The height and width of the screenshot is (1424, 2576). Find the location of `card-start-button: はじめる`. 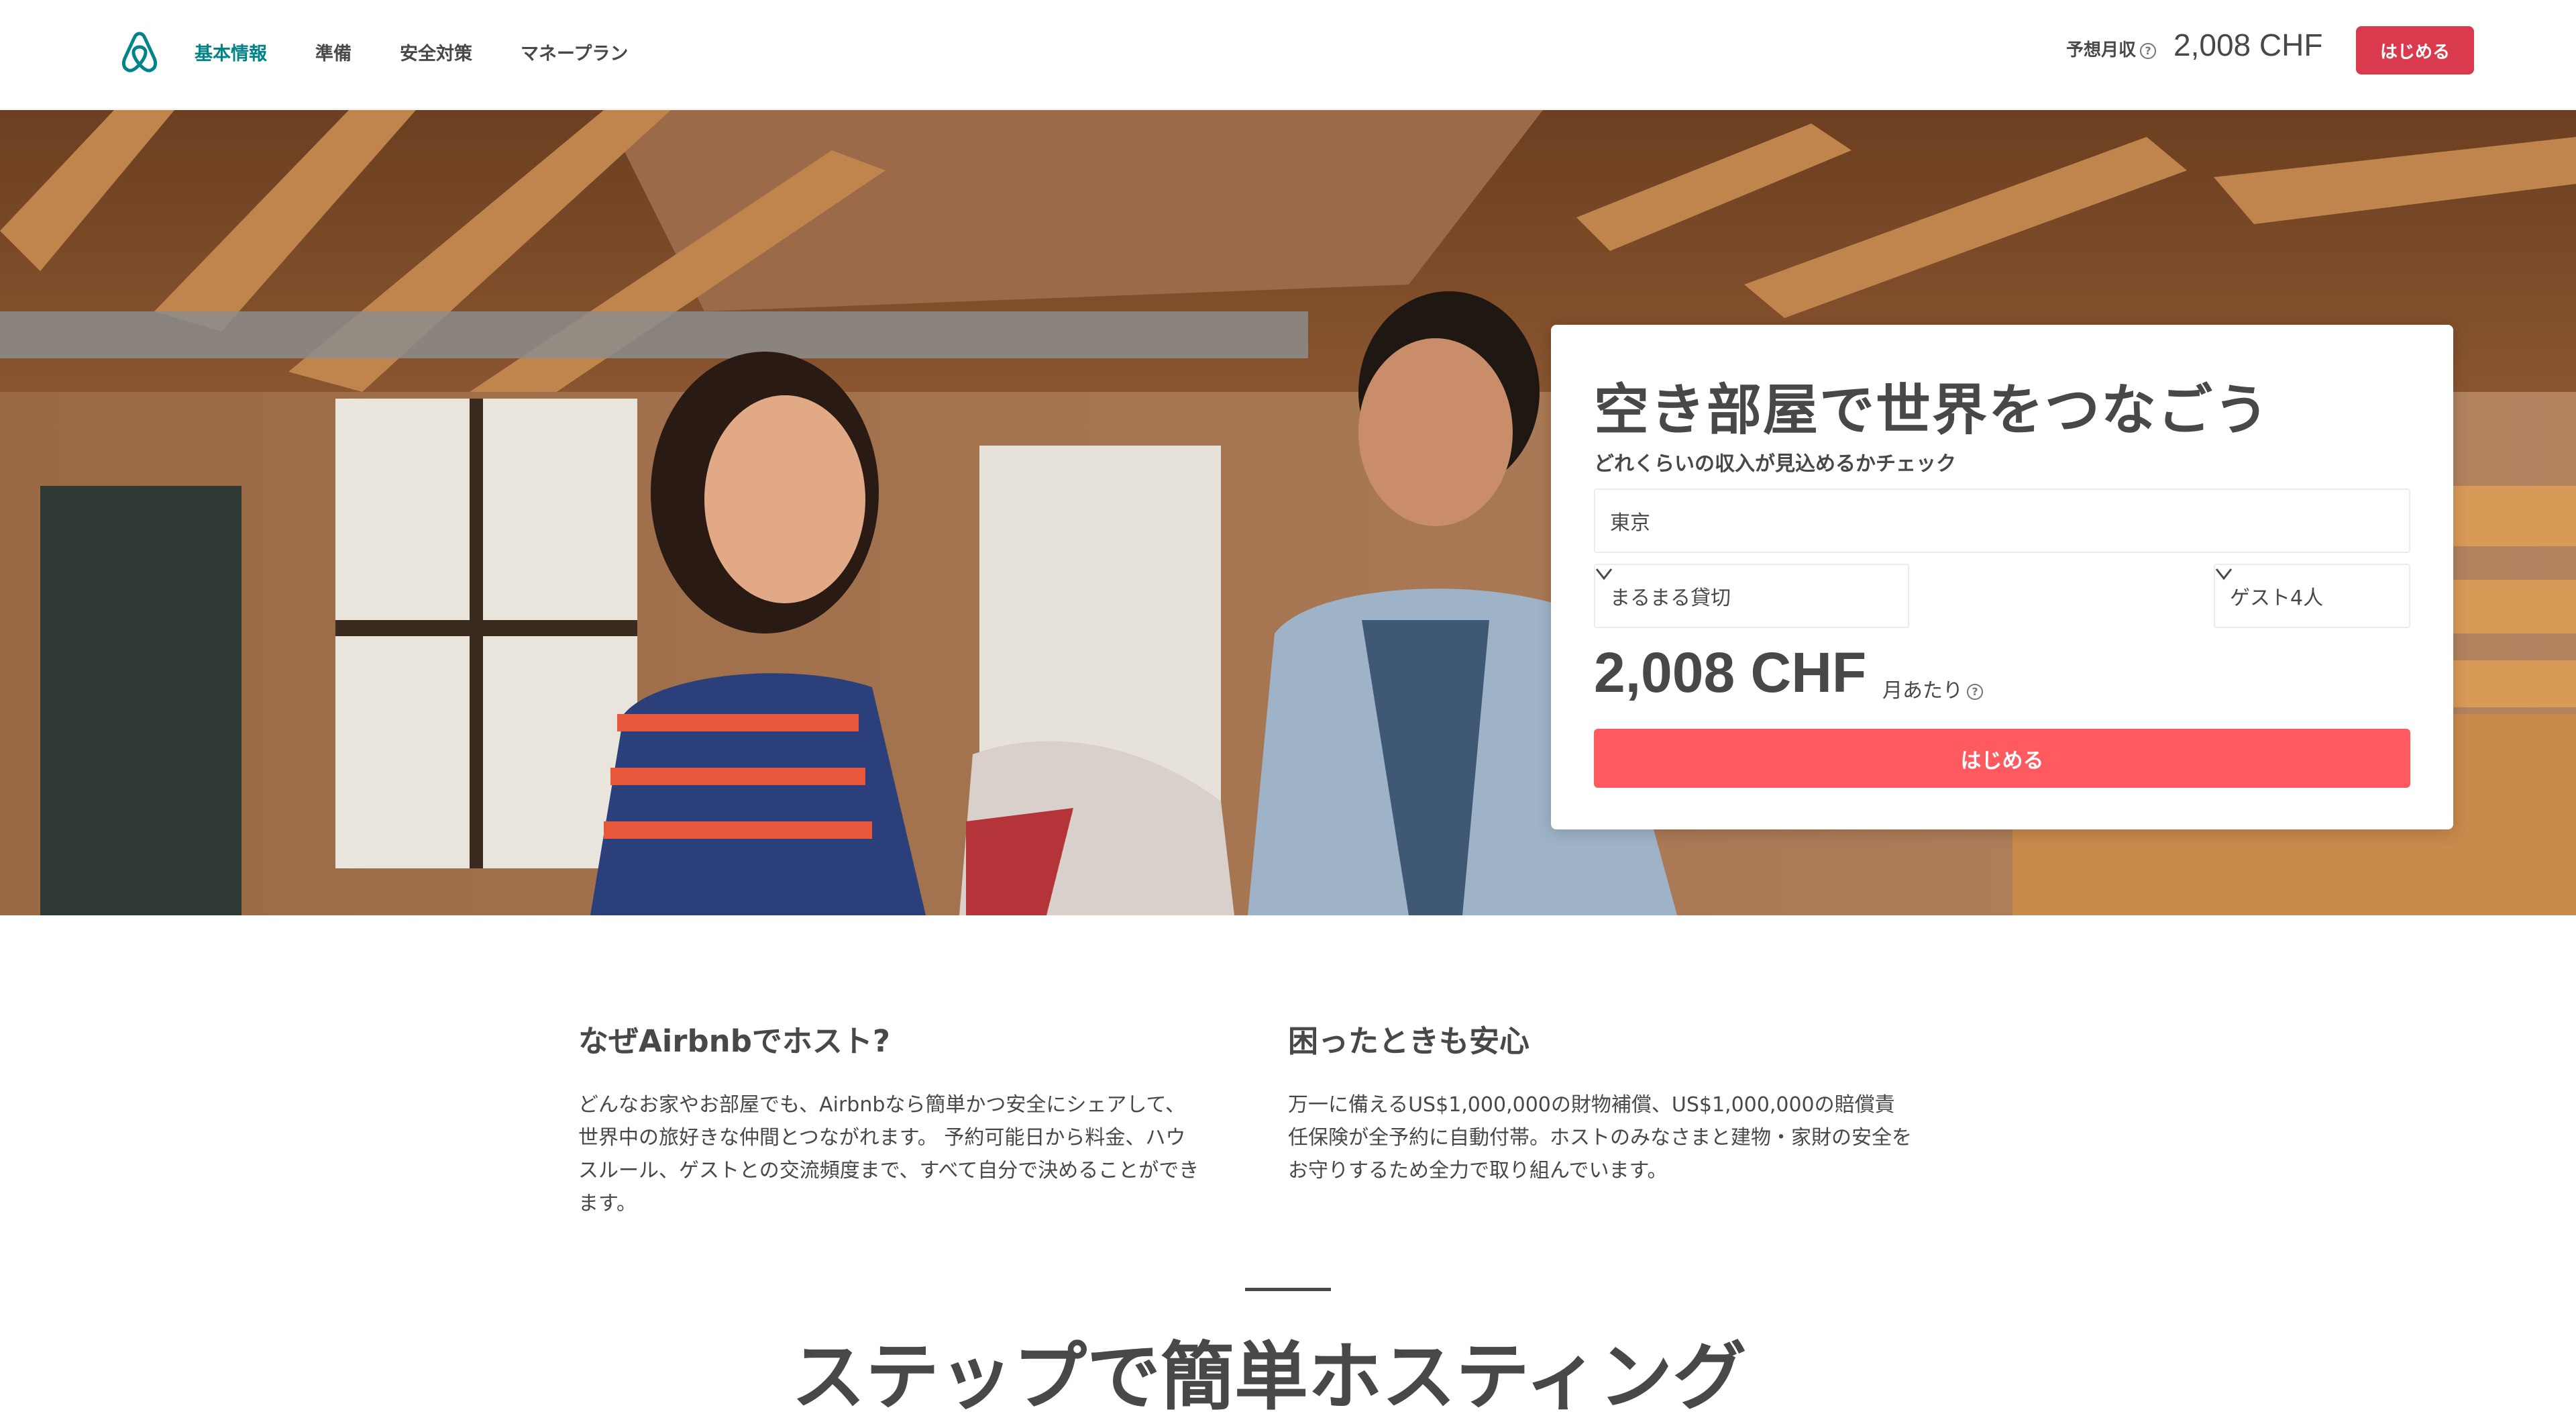

card-start-button: はじめる is located at coordinates (2002, 758).